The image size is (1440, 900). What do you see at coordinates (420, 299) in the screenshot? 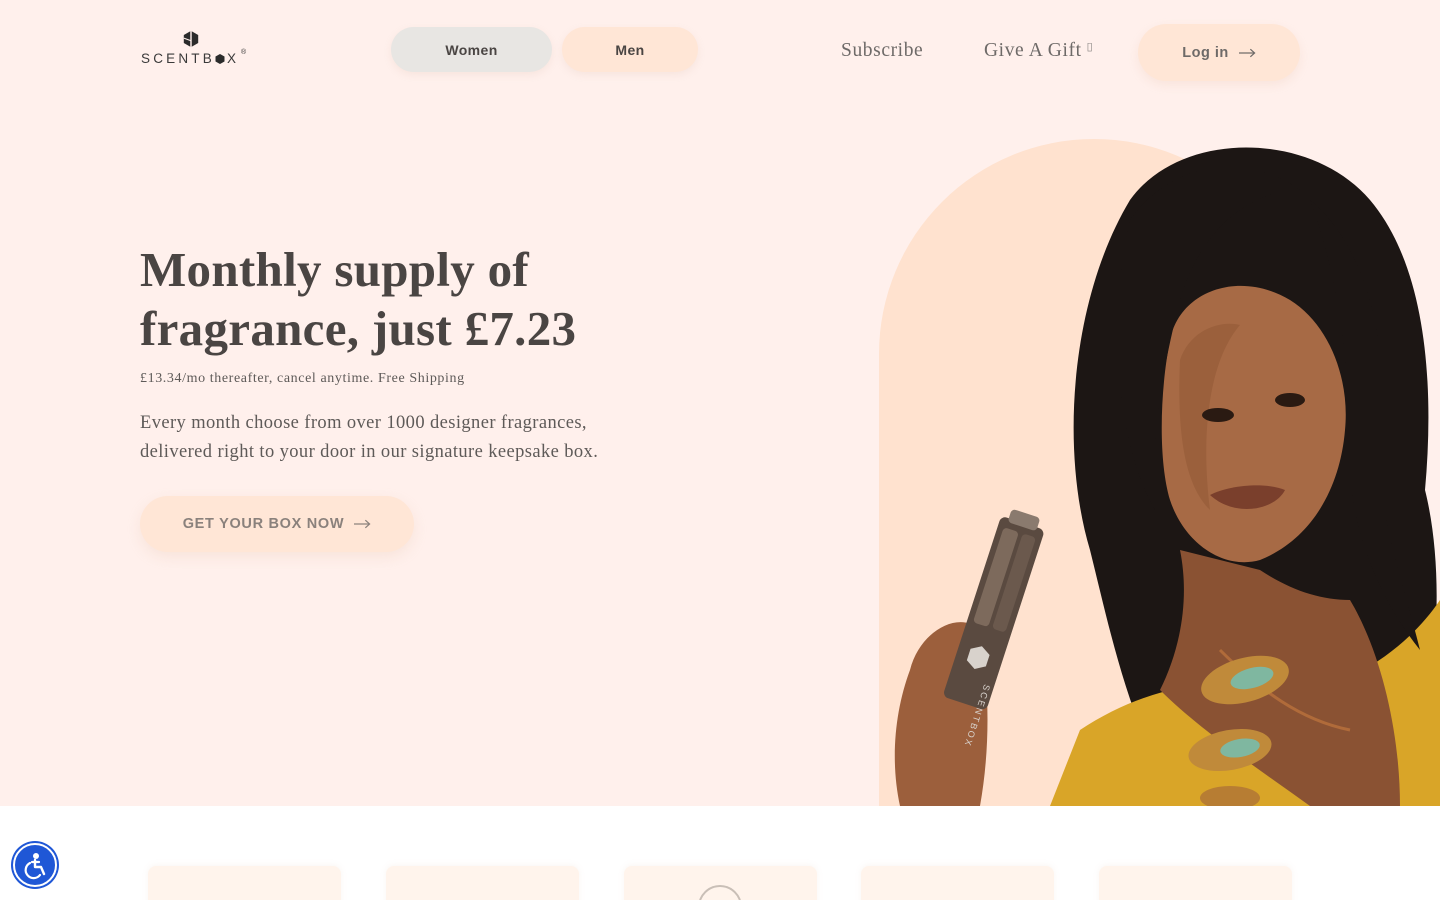
I see `hero-headline: Monthly supply of fragrance, just £7.23` at bounding box center [420, 299].